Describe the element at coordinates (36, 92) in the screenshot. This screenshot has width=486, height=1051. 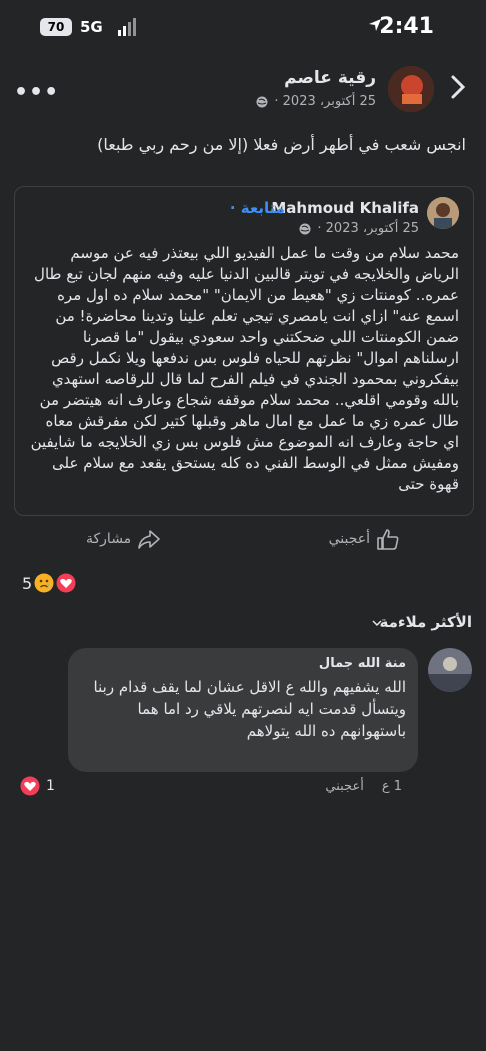
I see `more-options-icon: •••` at that location.